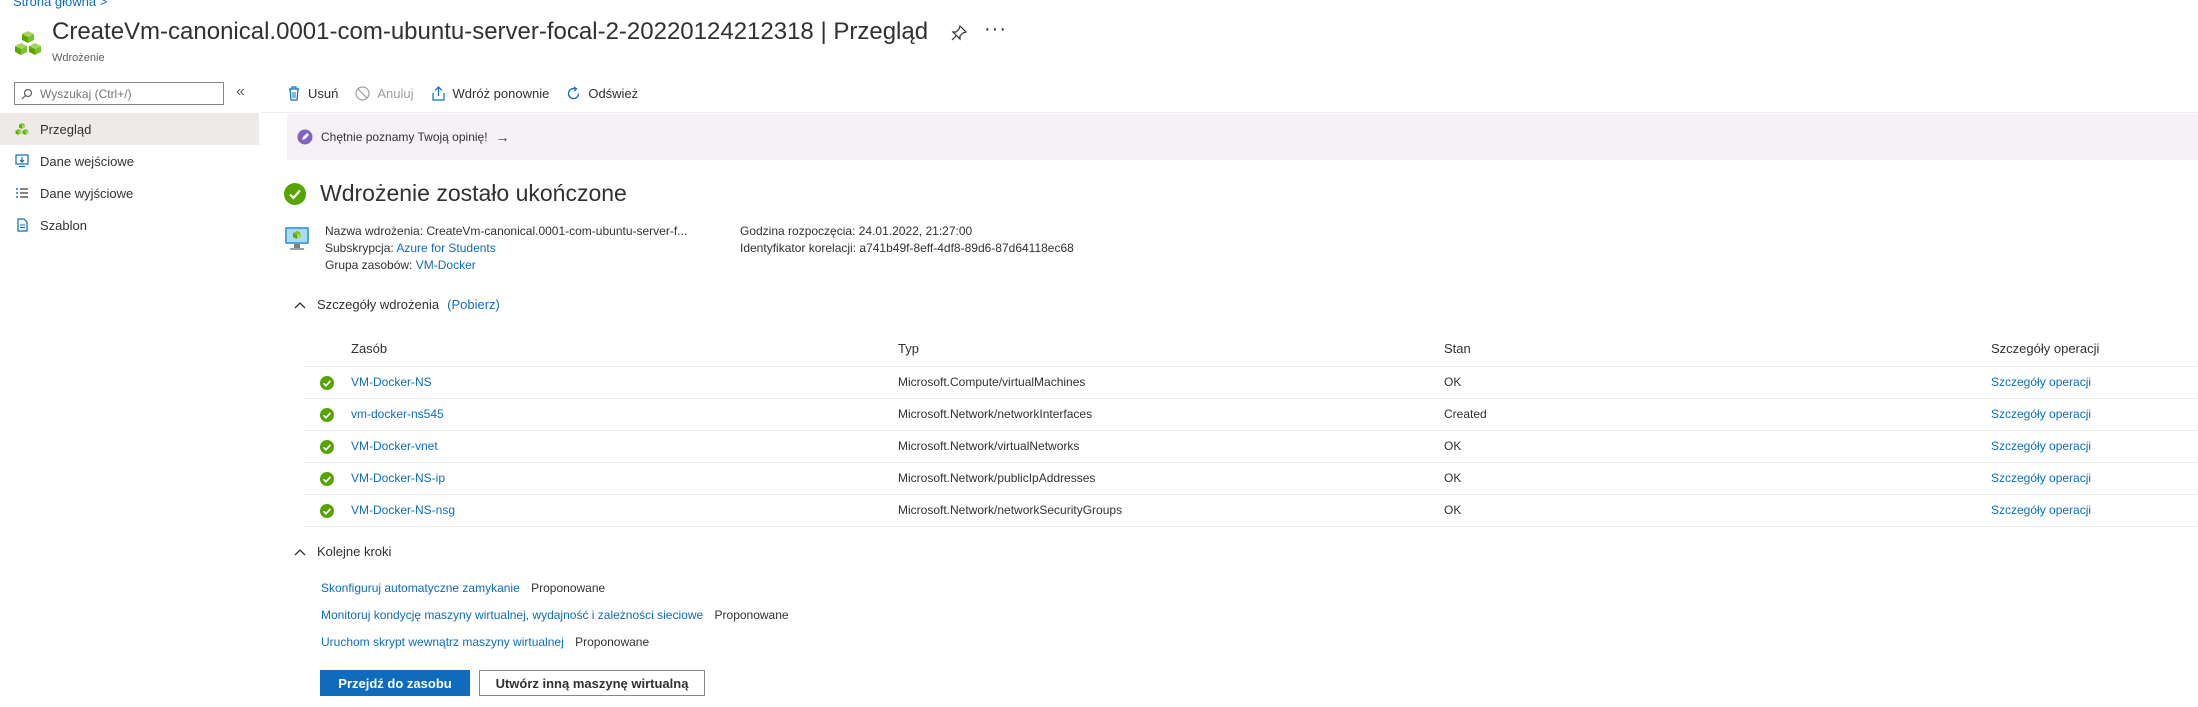  Describe the element at coordinates (915, 231) in the screenshot. I see `start-time-value: 24.01.2022, 21:27:00` at that location.